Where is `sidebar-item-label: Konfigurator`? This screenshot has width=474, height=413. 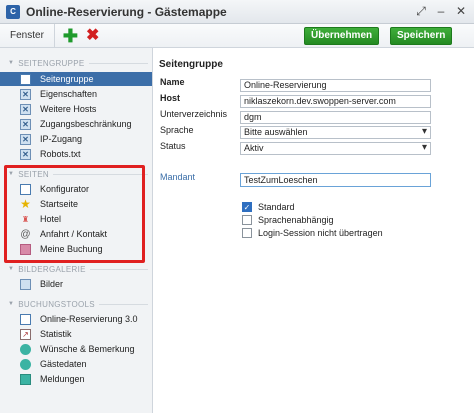
sidebar-item-label: Konfigurator is located at coordinates (65, 189).